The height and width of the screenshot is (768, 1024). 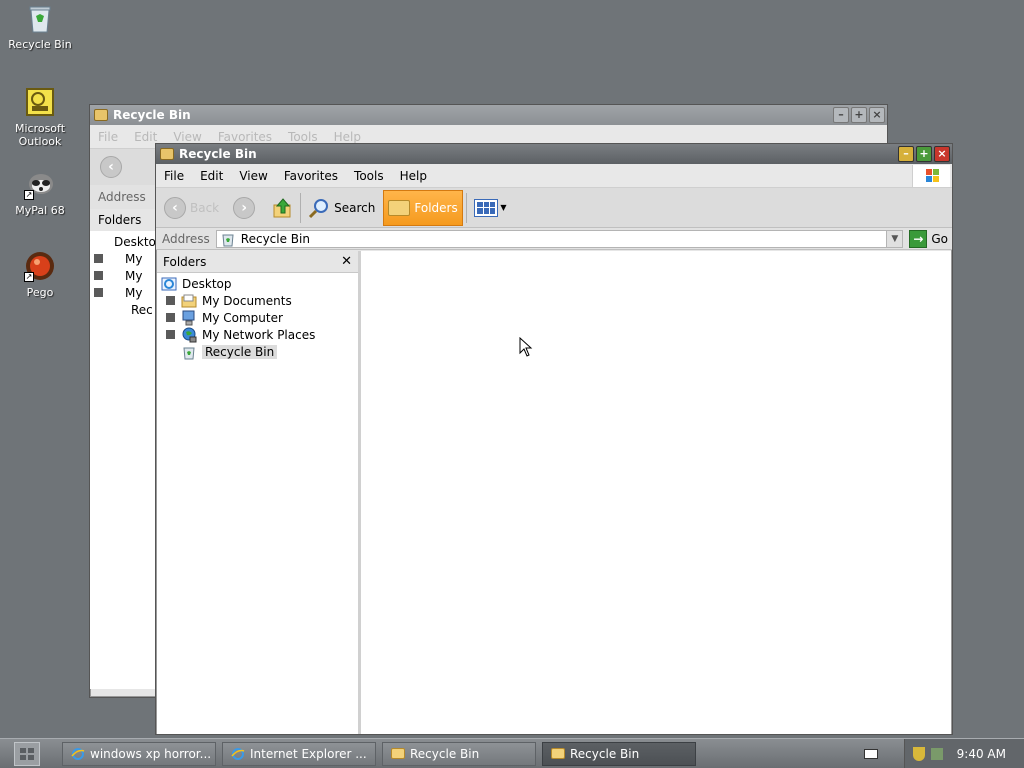 What do you see at coordinates (445, 753) in the screenshot?
I see `taskbar-item-label: Recycle Bin` at bounding box center [445, 753].